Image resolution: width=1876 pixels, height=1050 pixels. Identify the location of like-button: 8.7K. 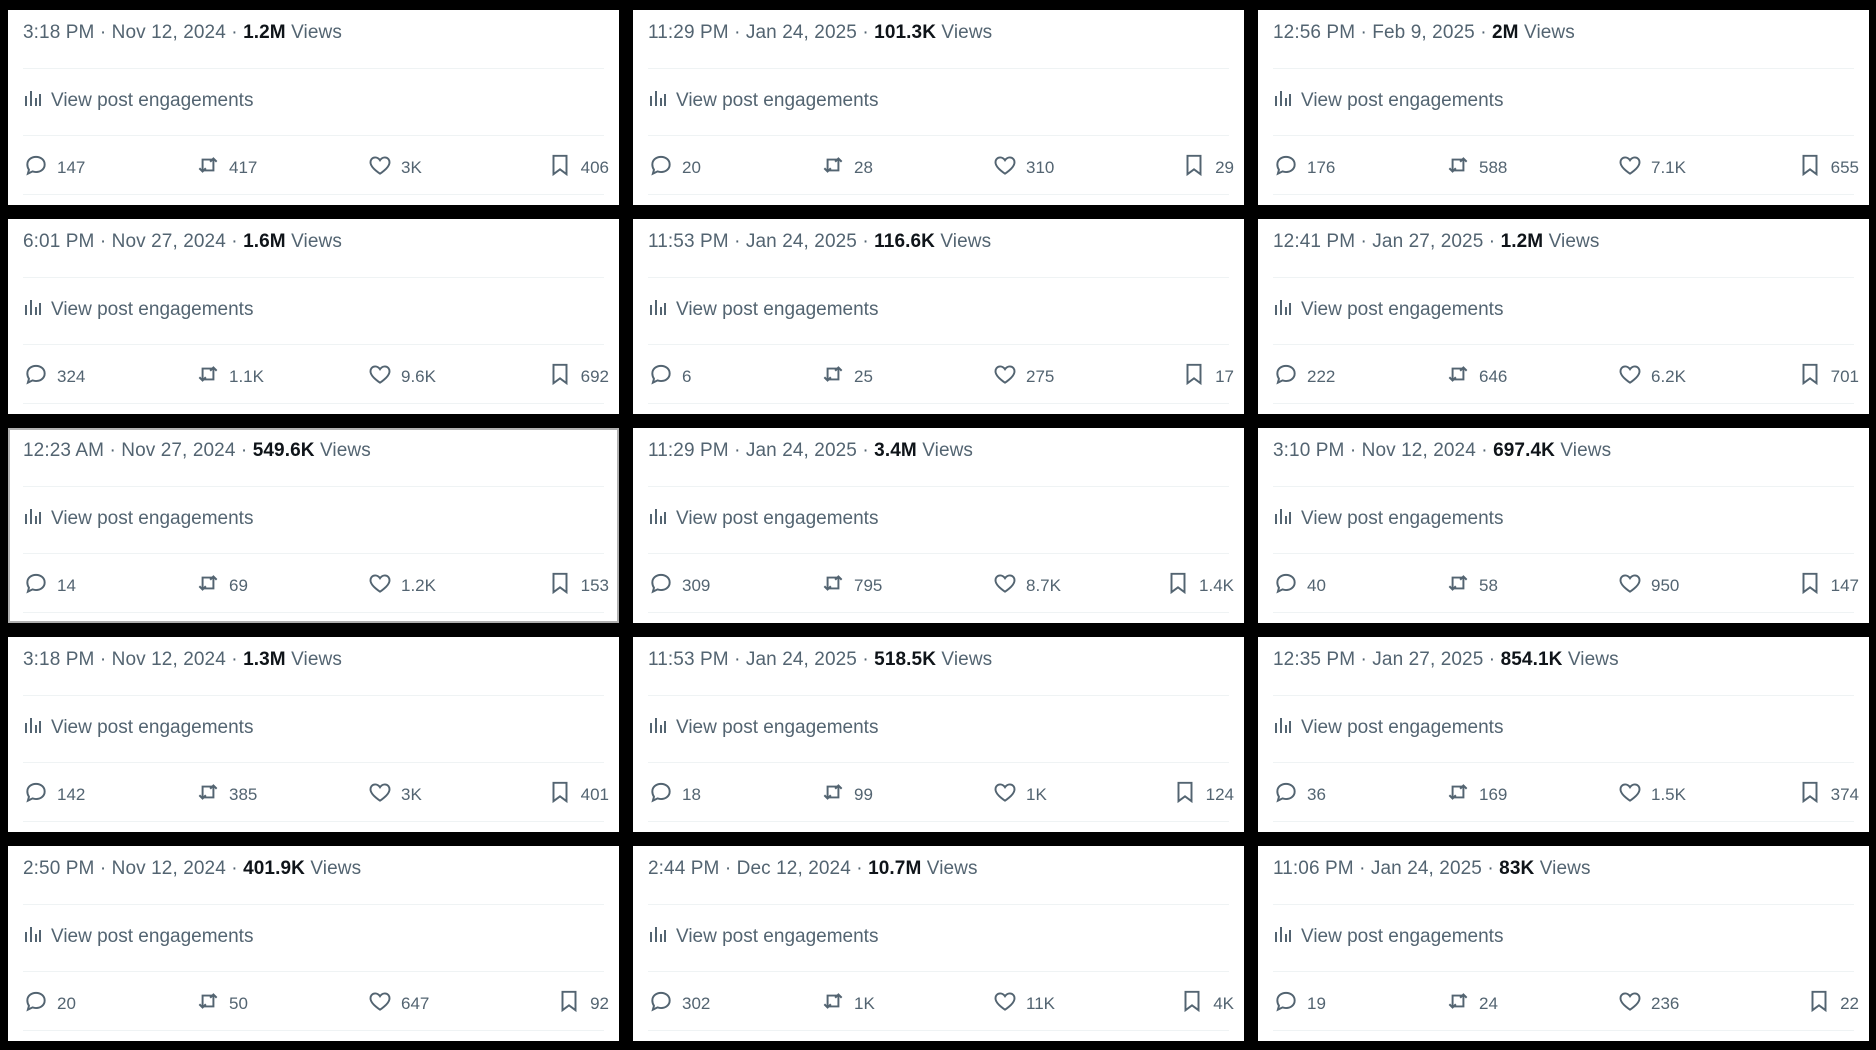
(1032, 585).